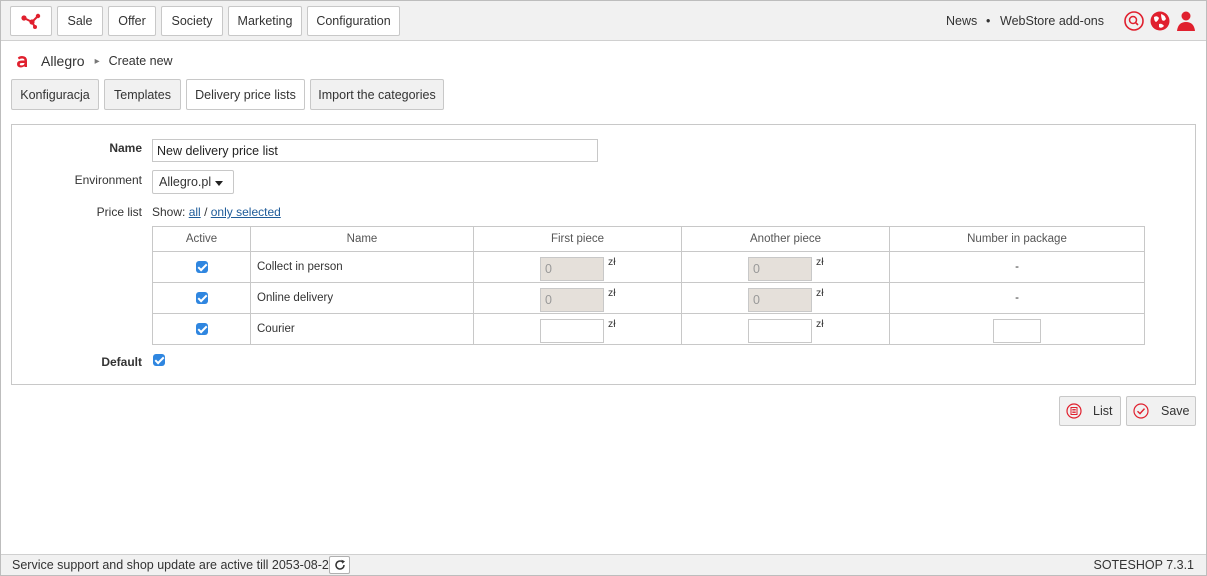  I want to click on nav-marketing: Marketing, so click(265, 21).